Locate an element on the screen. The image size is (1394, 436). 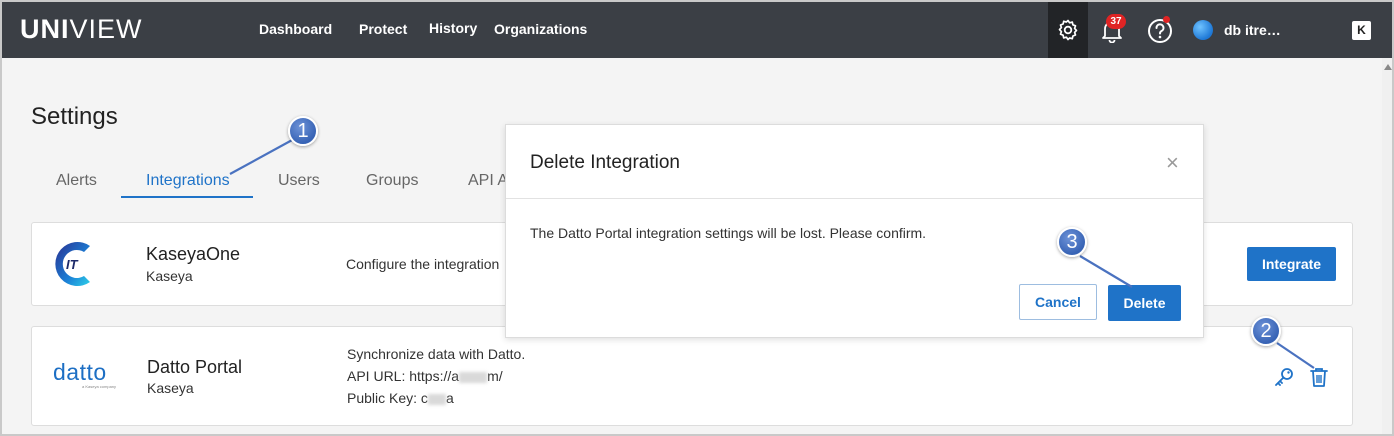
tab-groups: Groups is located at coordinates (392, 181).